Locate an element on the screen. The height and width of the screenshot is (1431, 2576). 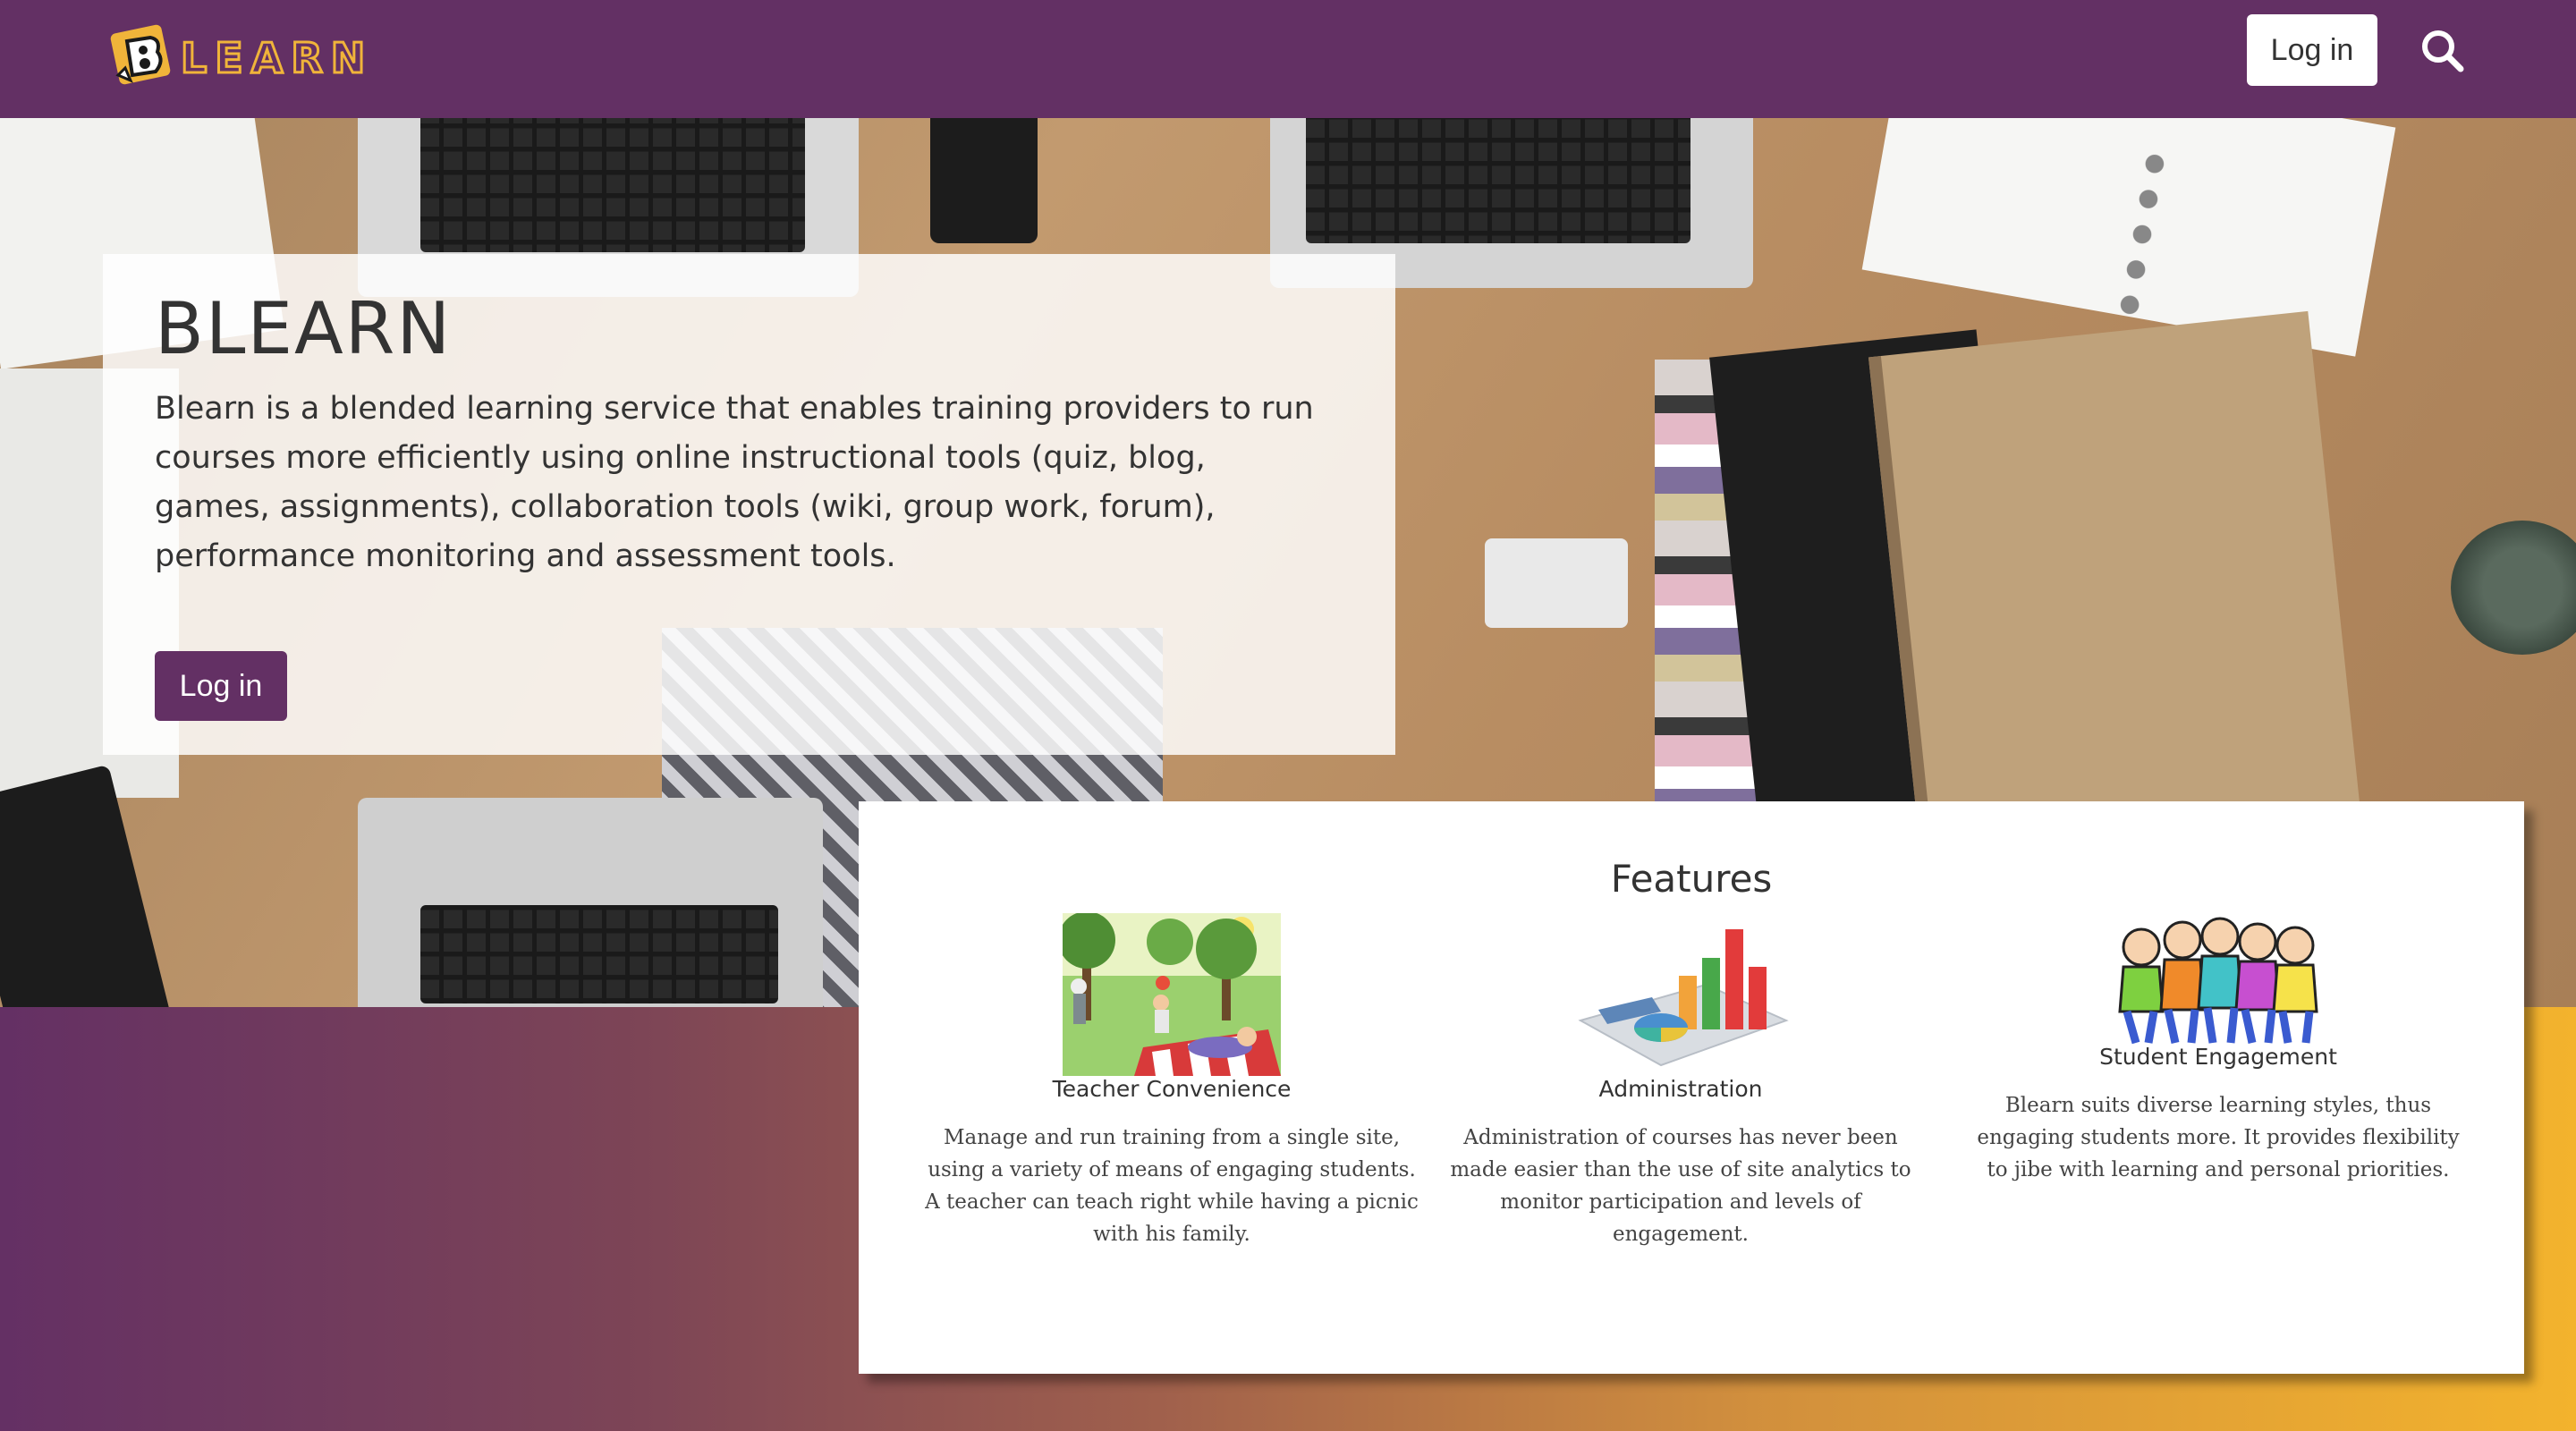
site-logo: LEARN is located at coordinates (241, 56).